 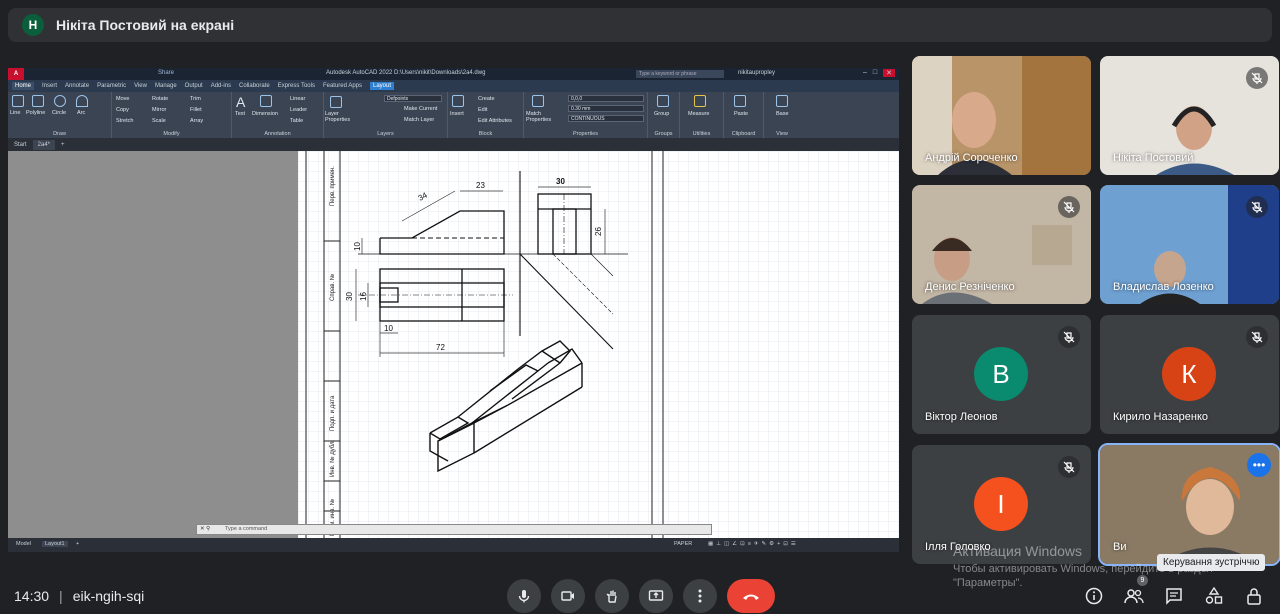 I want to click on paste-icon, so click(x=740, y=101).